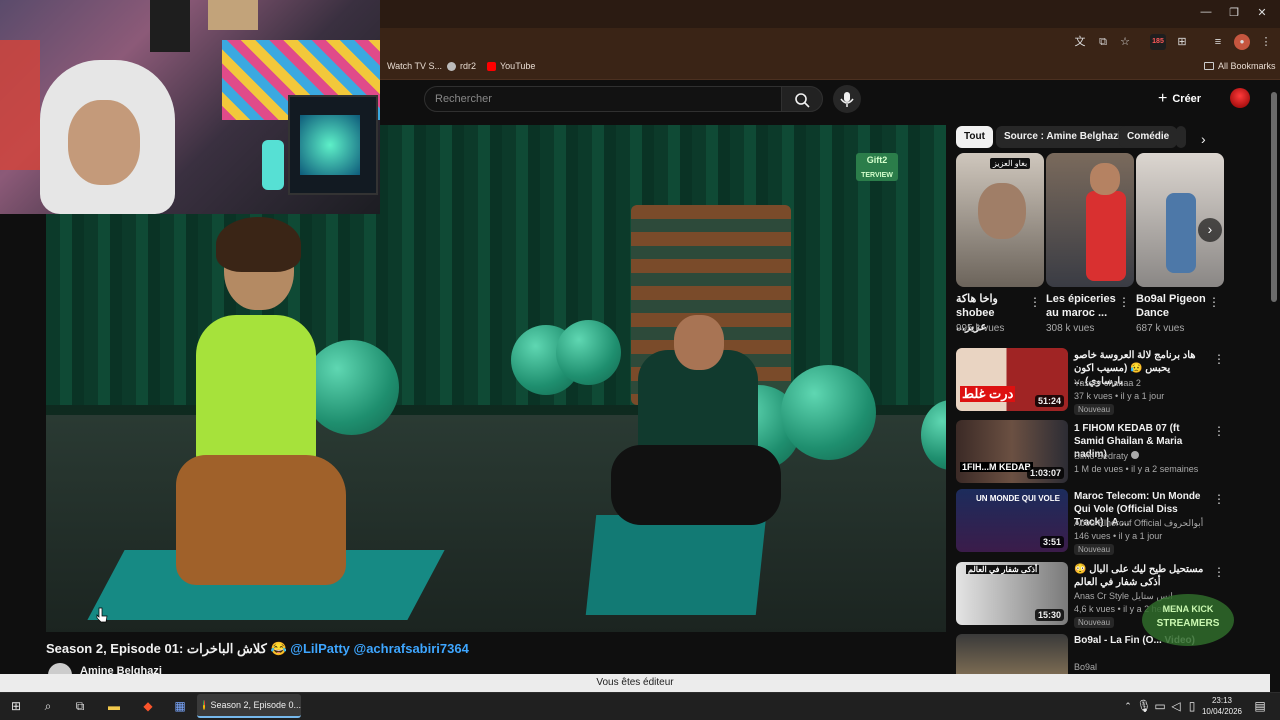 This screenshot has width=1280, height=720. What do you see at coordinates (114, 706) in the screenshot?
I see `file-explorer-icon: ▬` at bounding box center [114, 706].